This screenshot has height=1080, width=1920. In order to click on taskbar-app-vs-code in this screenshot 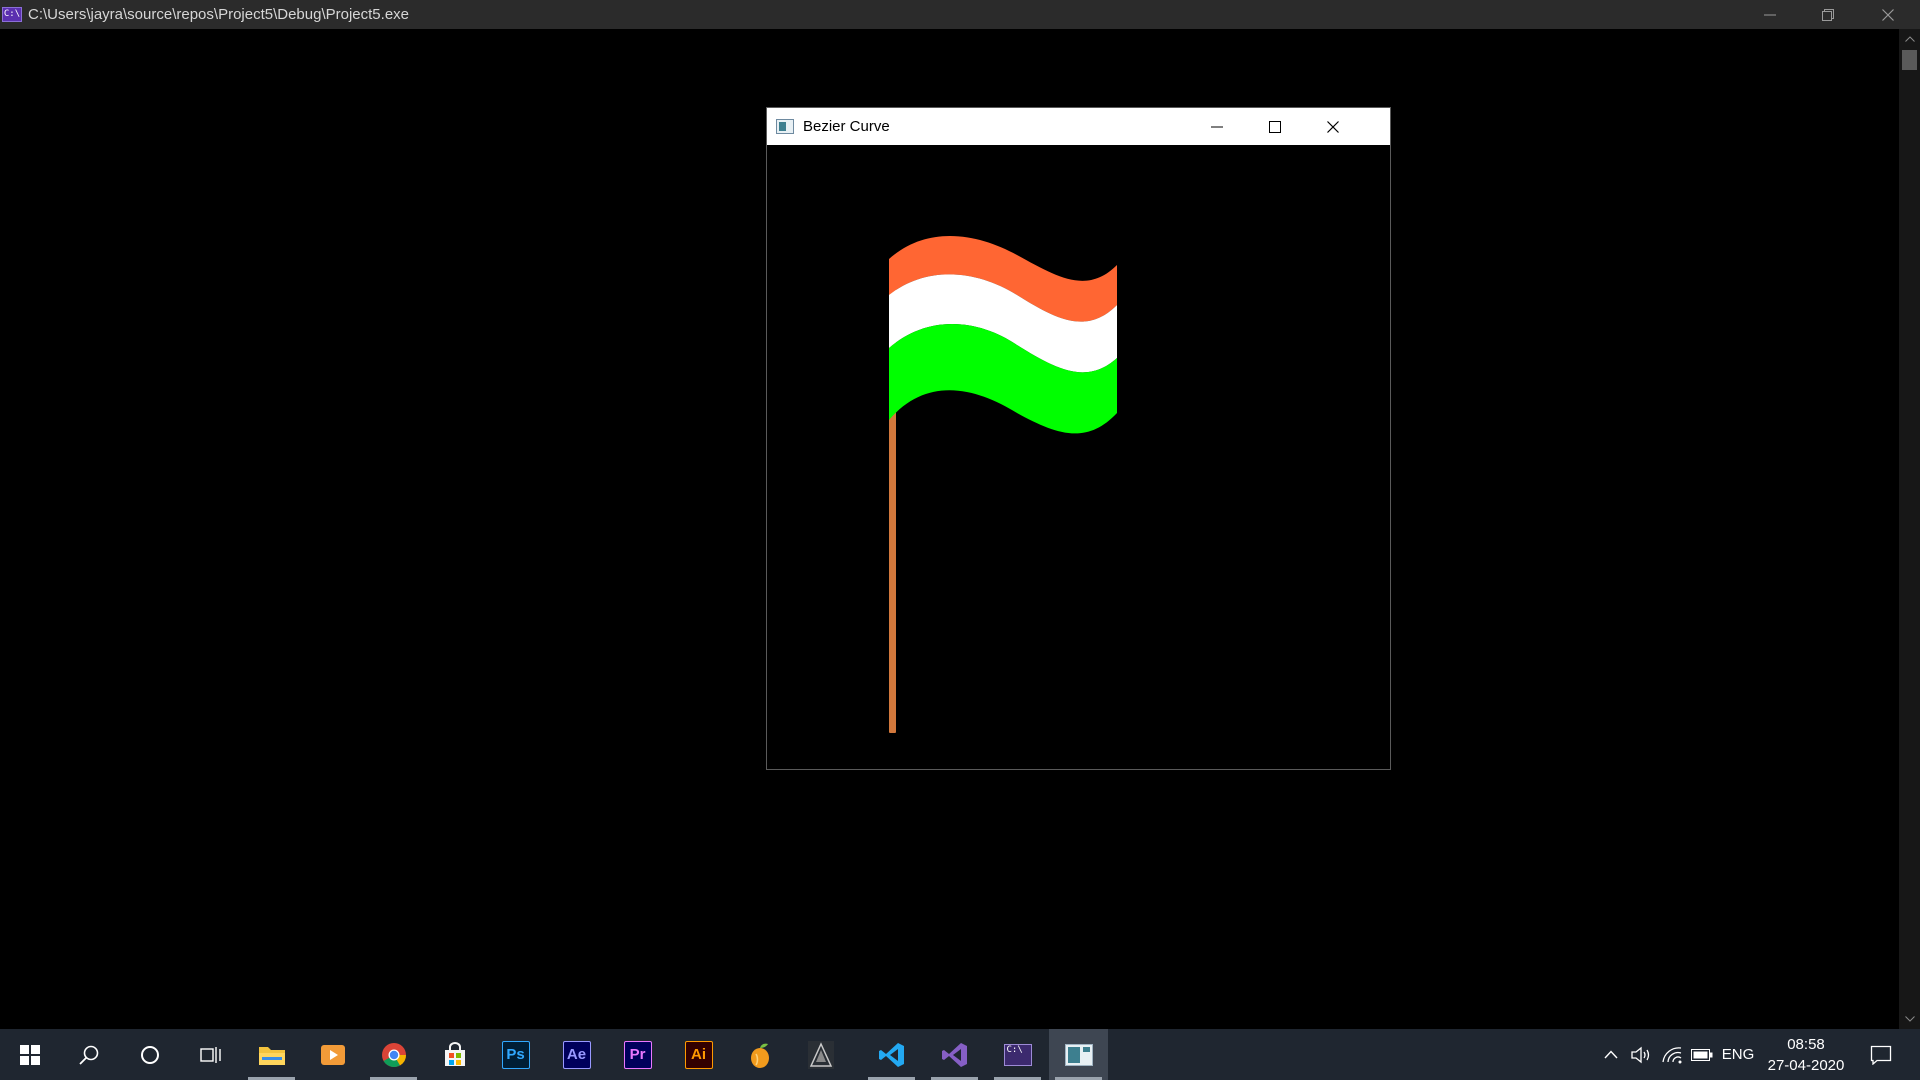, I will do `click(891, 1054)`.